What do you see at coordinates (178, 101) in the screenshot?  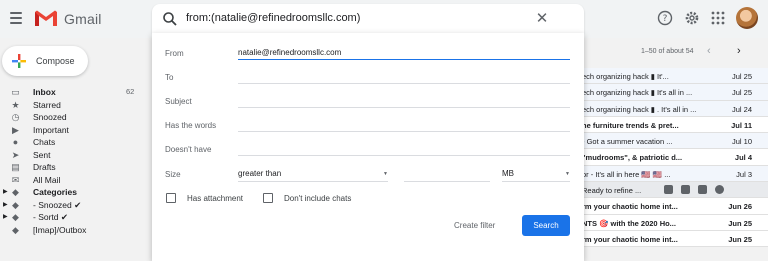 I see `subject-label: Subject` at bounding box center [178, 101].